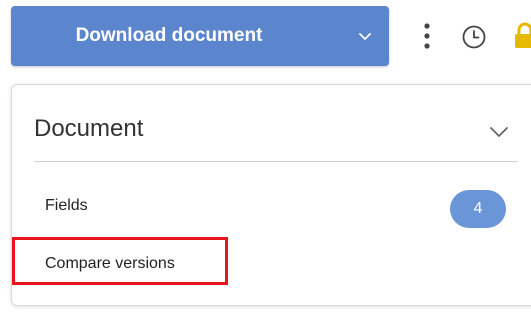 This screenshot has width=531, height=318. I want to click on more-vertical-icon, so click(427, 36).